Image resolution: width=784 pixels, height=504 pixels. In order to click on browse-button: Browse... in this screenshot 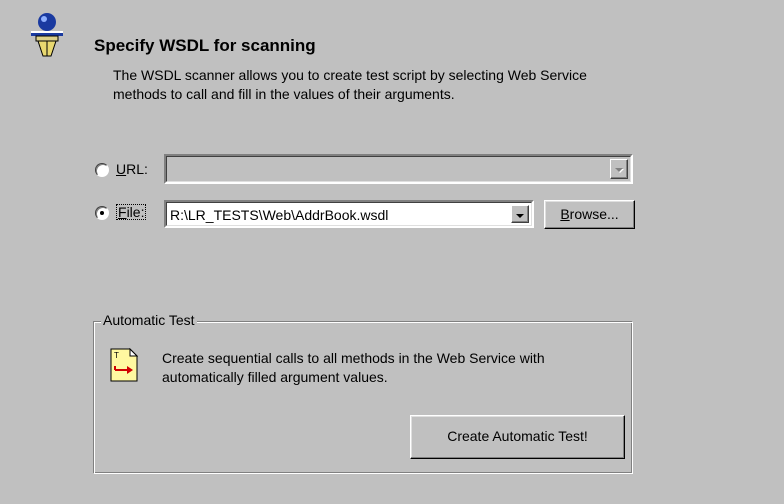, I will do `click(589, 214)`.